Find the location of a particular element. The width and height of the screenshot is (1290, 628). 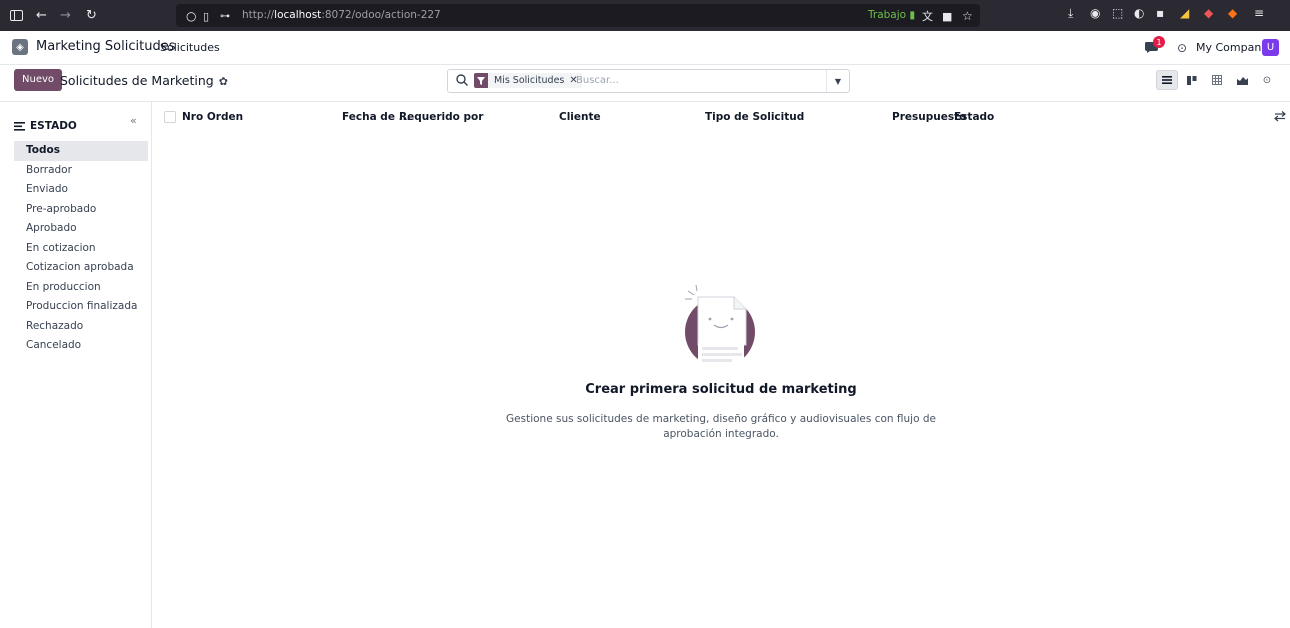

empty-state-line-2: aprobación integrado. is located at coordinates (721, 434).